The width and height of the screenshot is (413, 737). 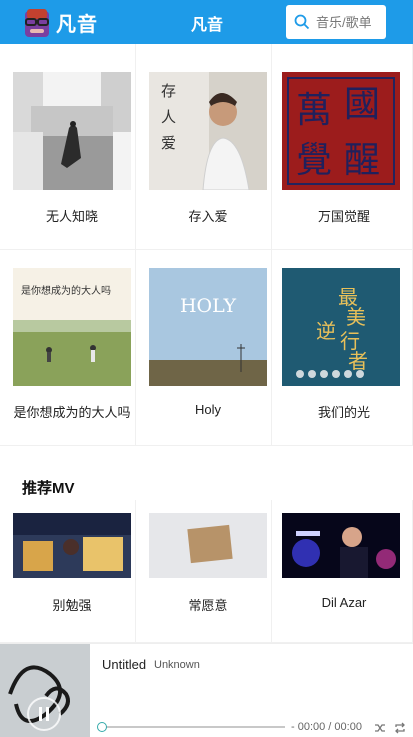 I want to click on album-title: 是你想成为的大人吗, so click(x=72, y=412).